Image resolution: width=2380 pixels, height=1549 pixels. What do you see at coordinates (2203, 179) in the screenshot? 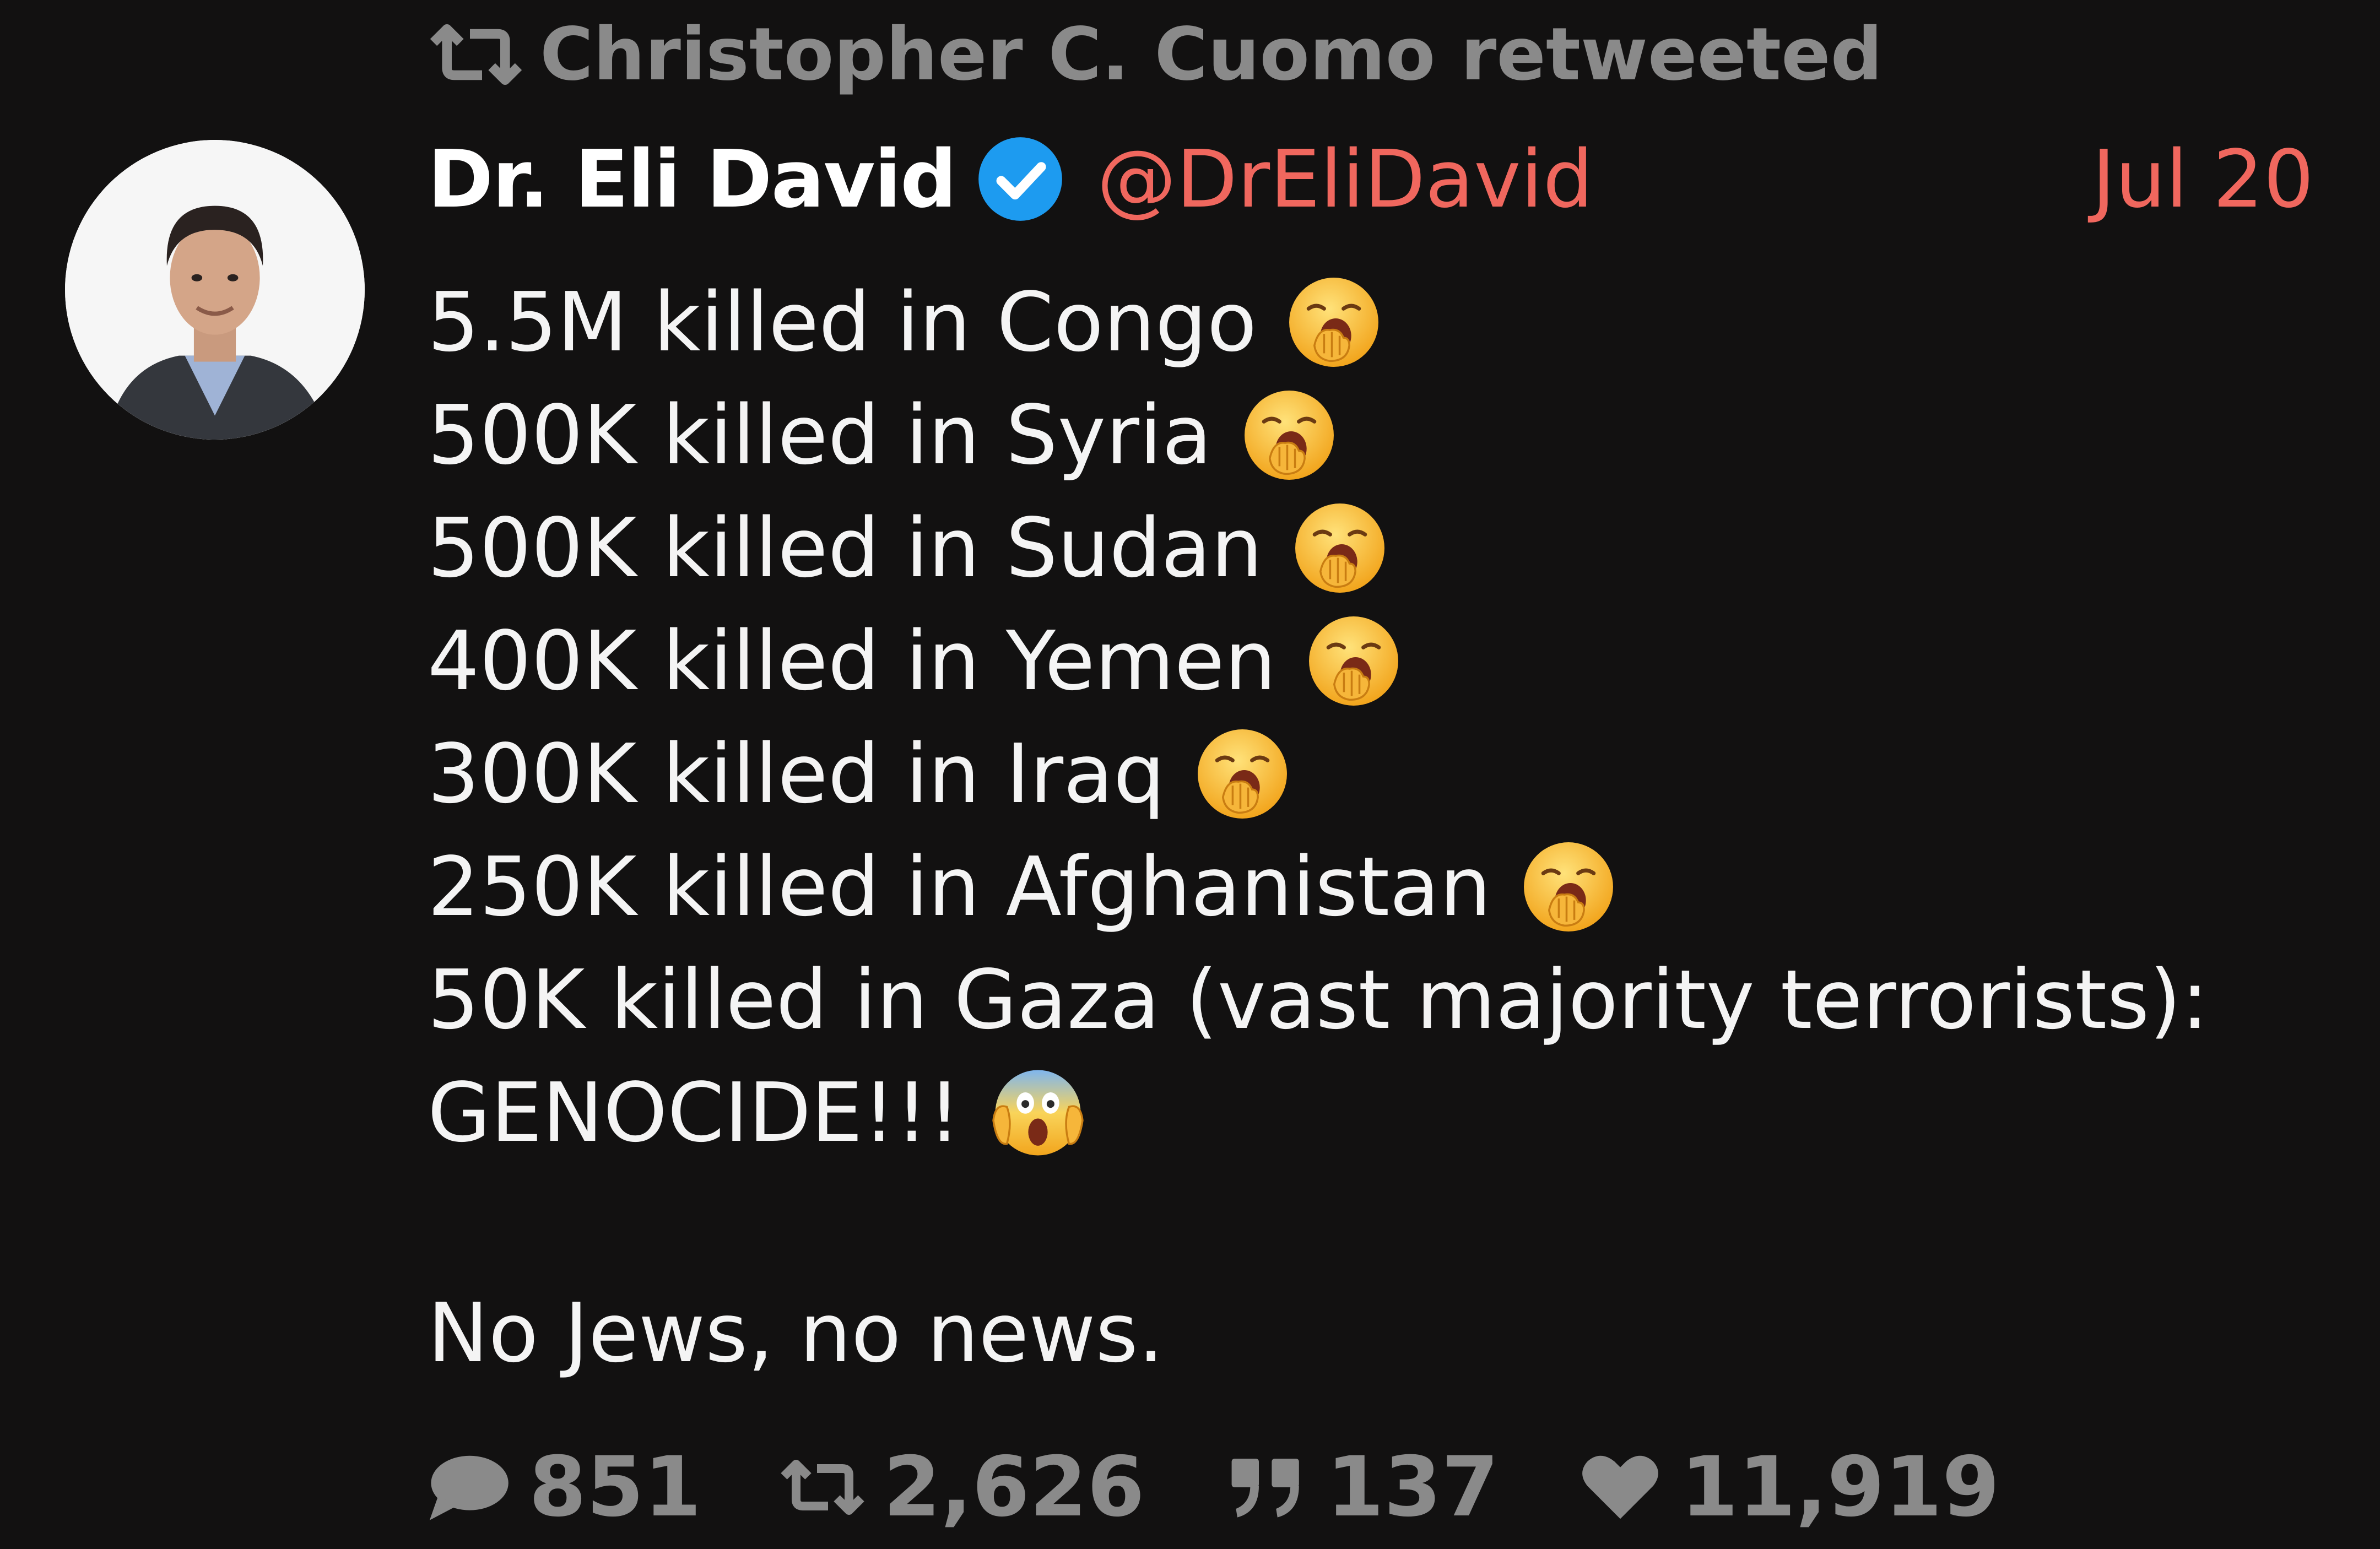
I see `tweet-date: Jul 20` at bounding box center [2203, 179].